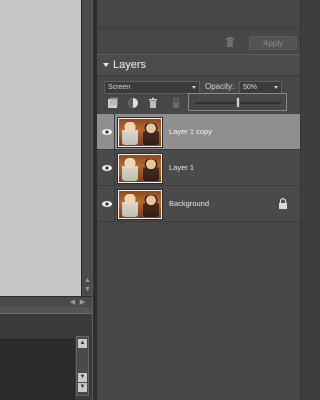 The width and height of the screenshot is (320, 400). I want to click on project-bin-content, so click(37, 369).